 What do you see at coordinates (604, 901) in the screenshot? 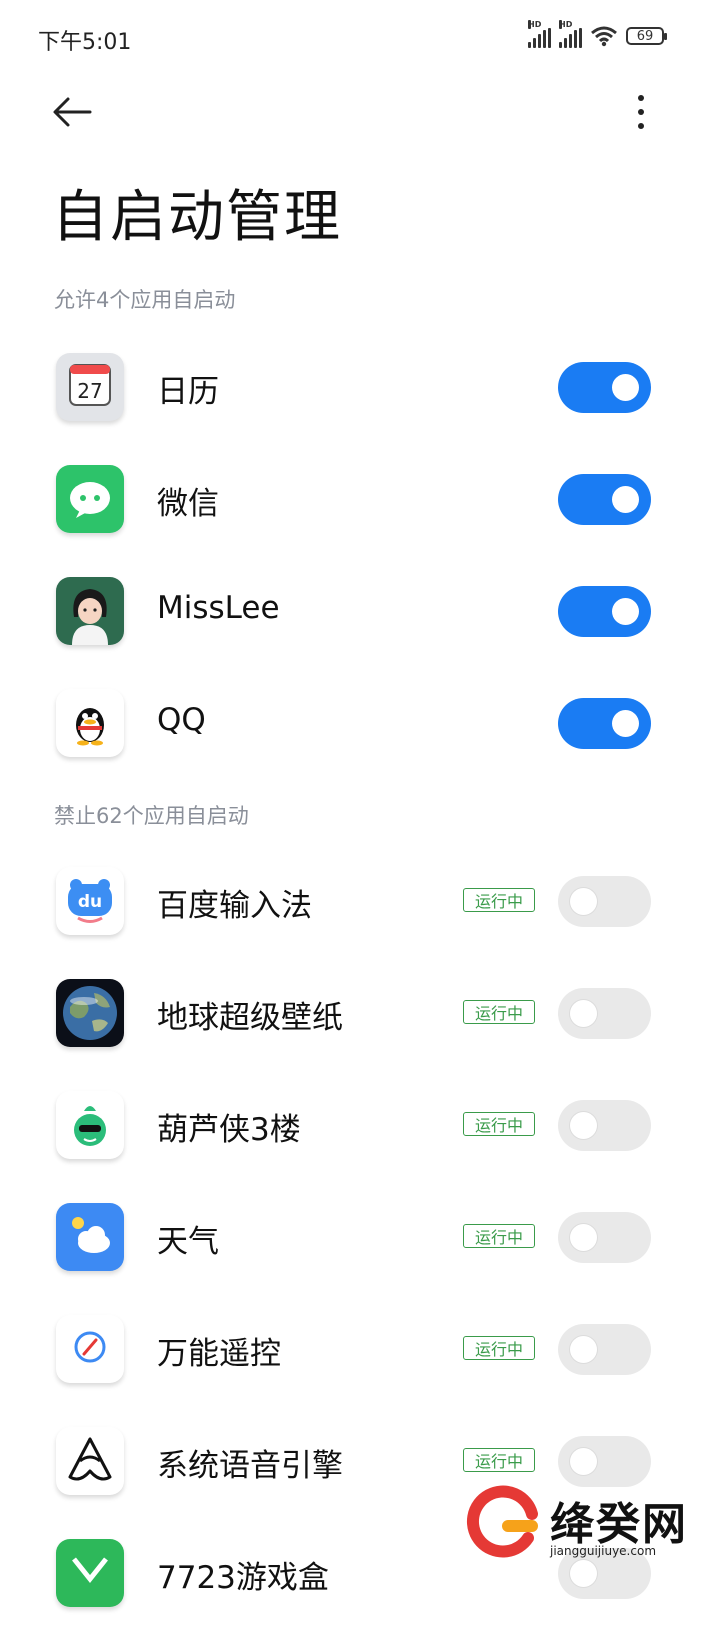
I see `autostart-toggle-baidu-input` at bounding box center [604, 901].